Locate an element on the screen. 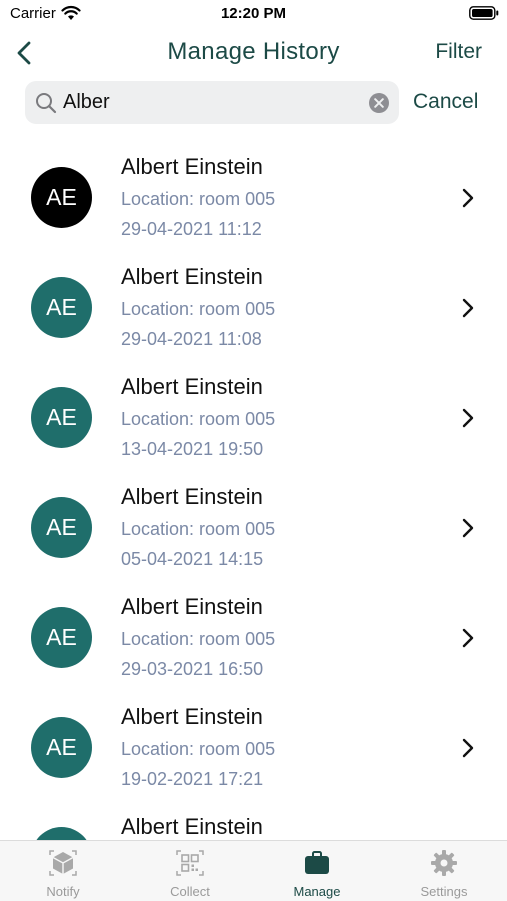 This screenshot has height=901, width=507. battery-icon is located at coordinates (484, 13).